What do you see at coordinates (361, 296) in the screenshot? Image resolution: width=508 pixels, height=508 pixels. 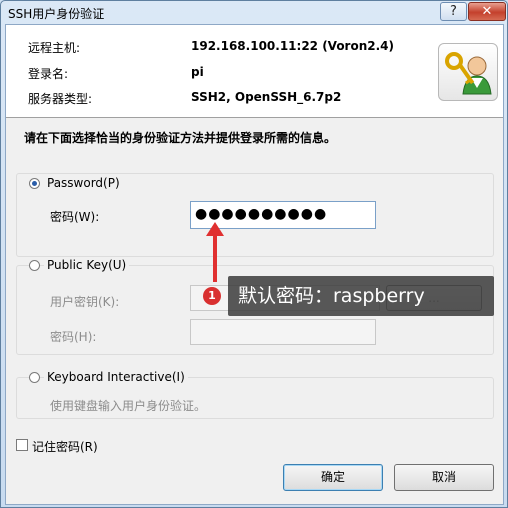 I see `annotation-callout: 默认密码：raspberry` at bounding box center [361, 296].